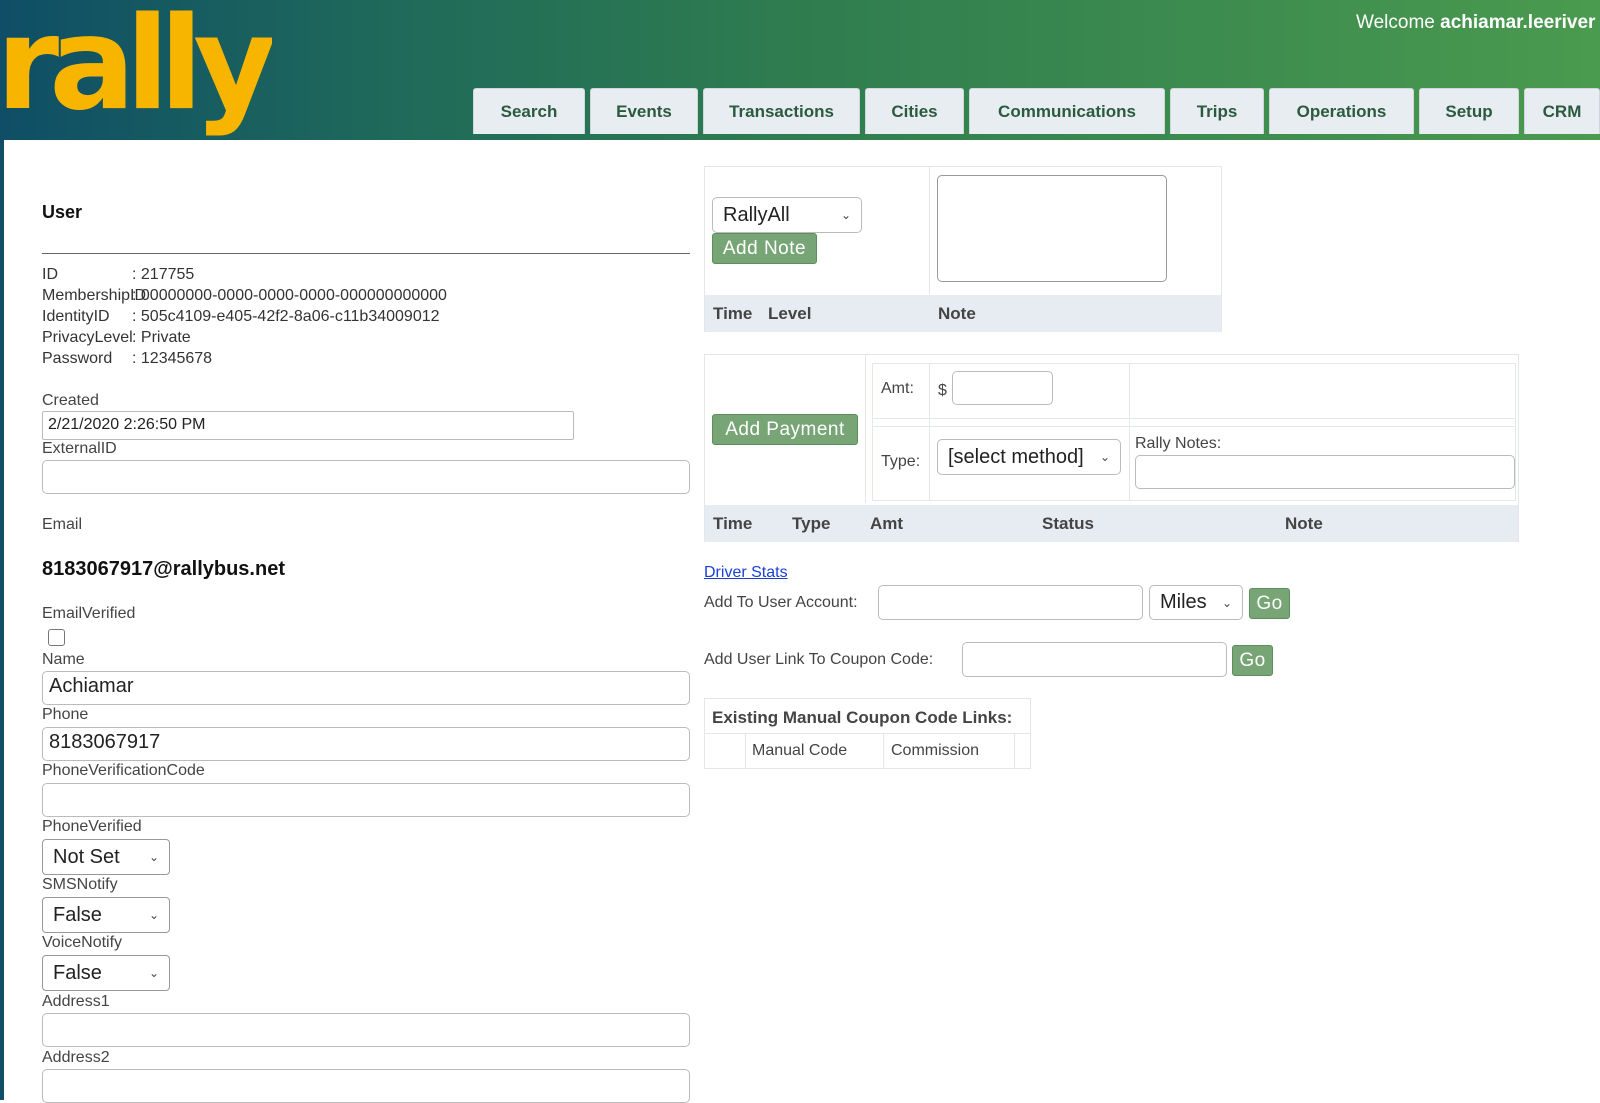  I want to click on address1-input, so click(366, 1030).